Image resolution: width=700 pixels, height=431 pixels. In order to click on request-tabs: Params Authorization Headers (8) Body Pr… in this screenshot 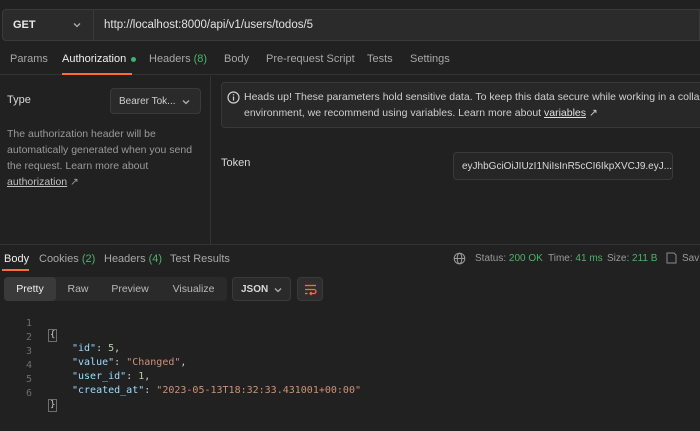, I will do `click(350, 60)`.